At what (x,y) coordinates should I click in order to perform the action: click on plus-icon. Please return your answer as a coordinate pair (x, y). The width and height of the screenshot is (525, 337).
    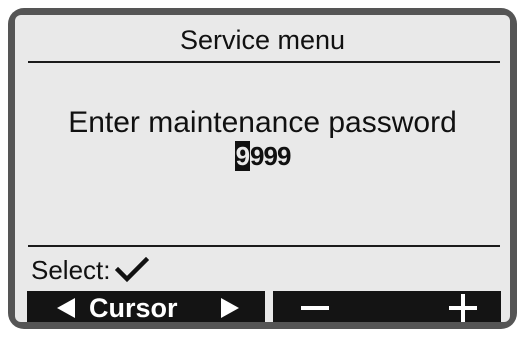
    Looking at the image, I should click on (463, 308).